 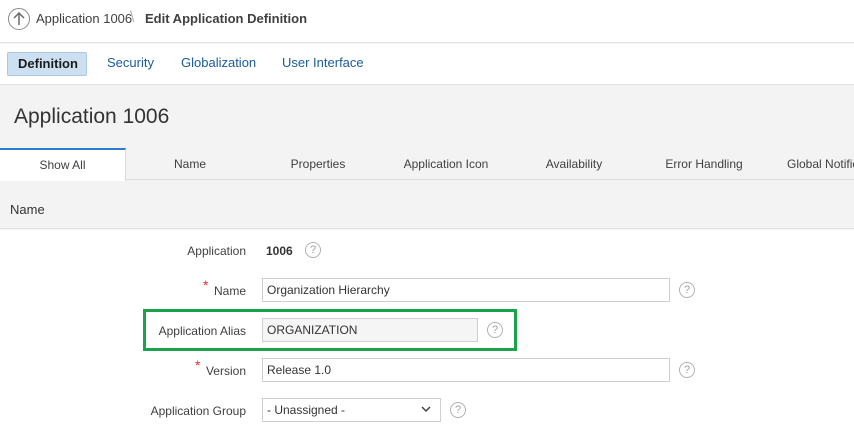 I want to click on region-title: Name, so click(x=27, y=209).